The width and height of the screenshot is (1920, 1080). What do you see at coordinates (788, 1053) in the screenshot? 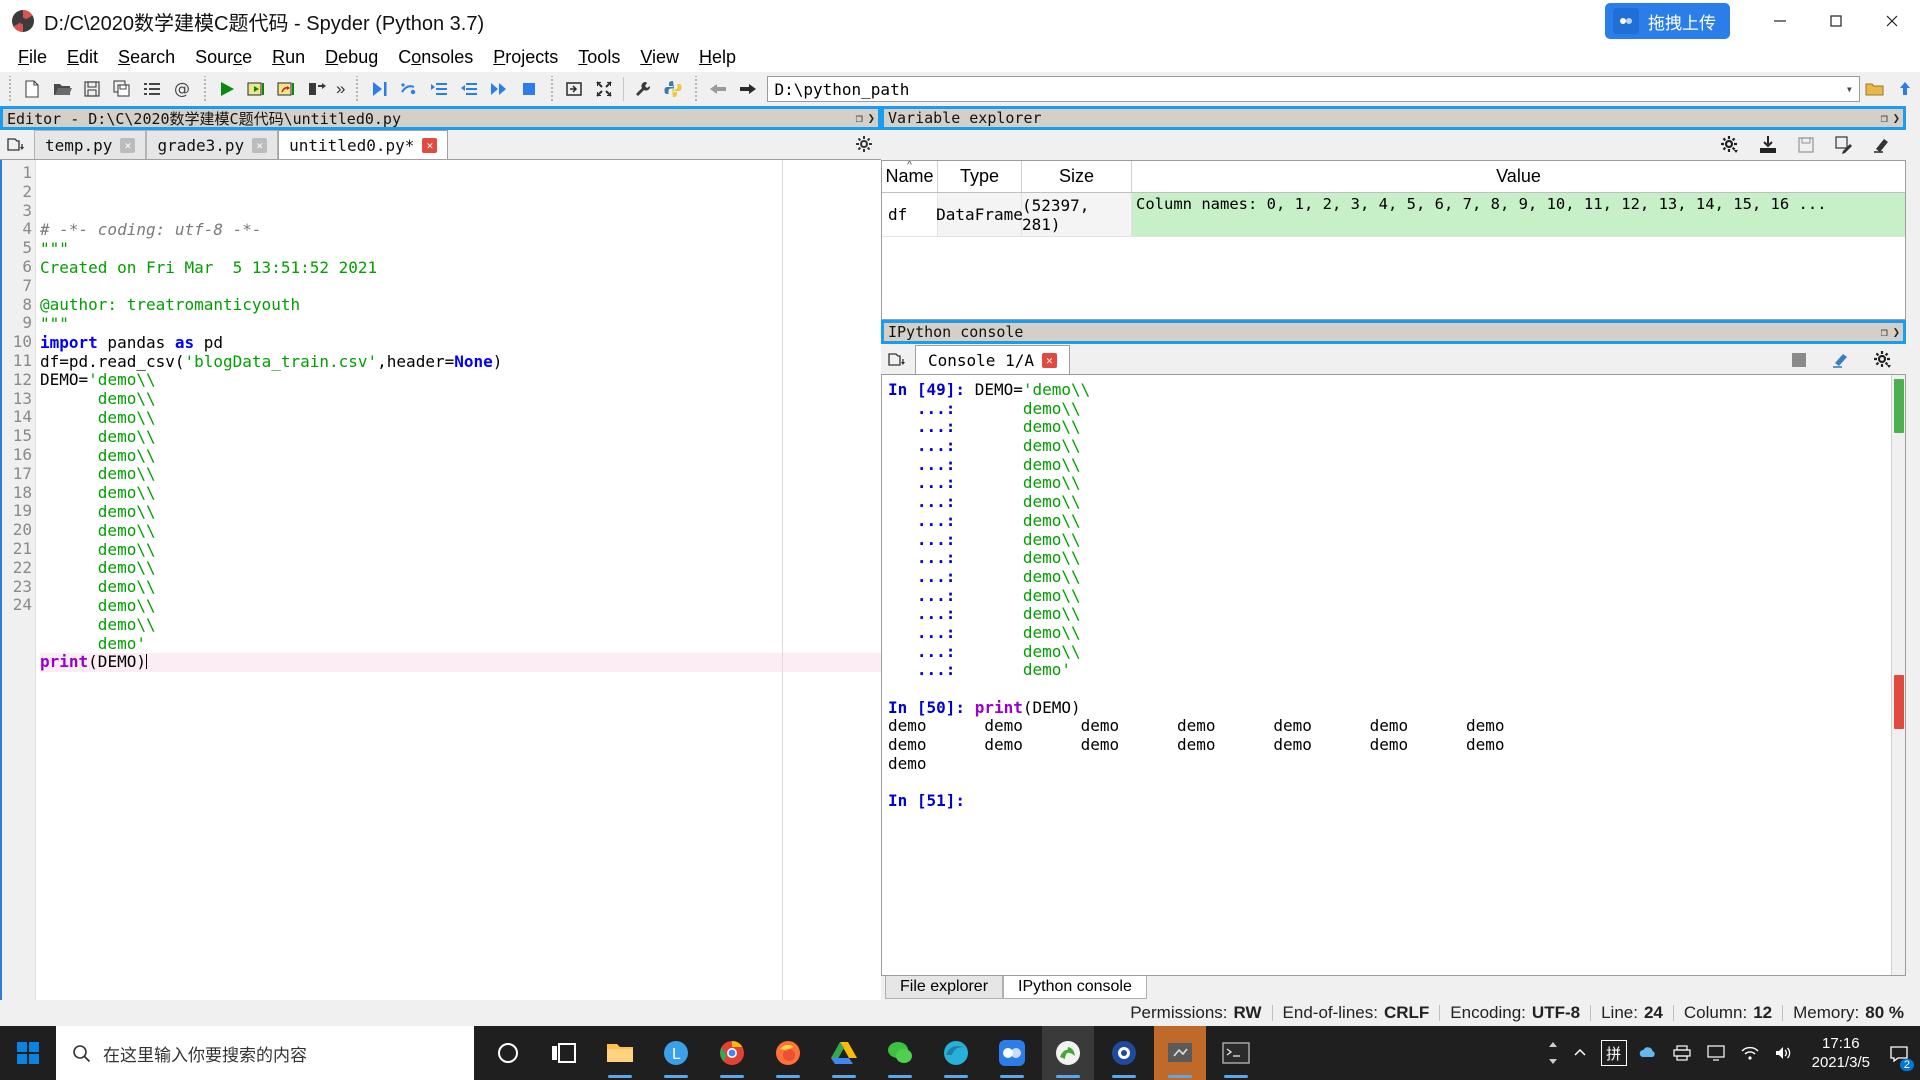
I see `firefox-icon` at bounding box center [788, 1053].